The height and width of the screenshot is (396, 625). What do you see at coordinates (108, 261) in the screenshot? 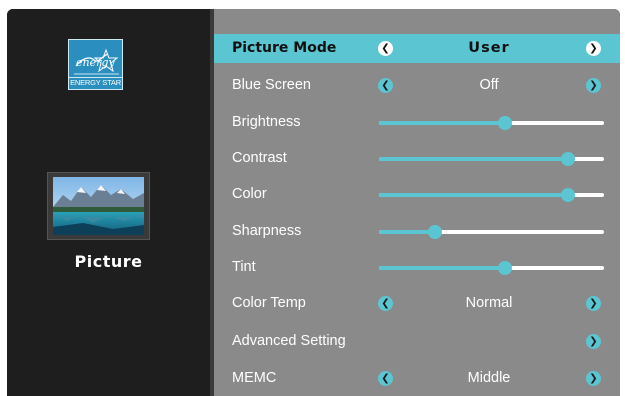
I see `section-title: Picture` at bounding box center [108, 261].